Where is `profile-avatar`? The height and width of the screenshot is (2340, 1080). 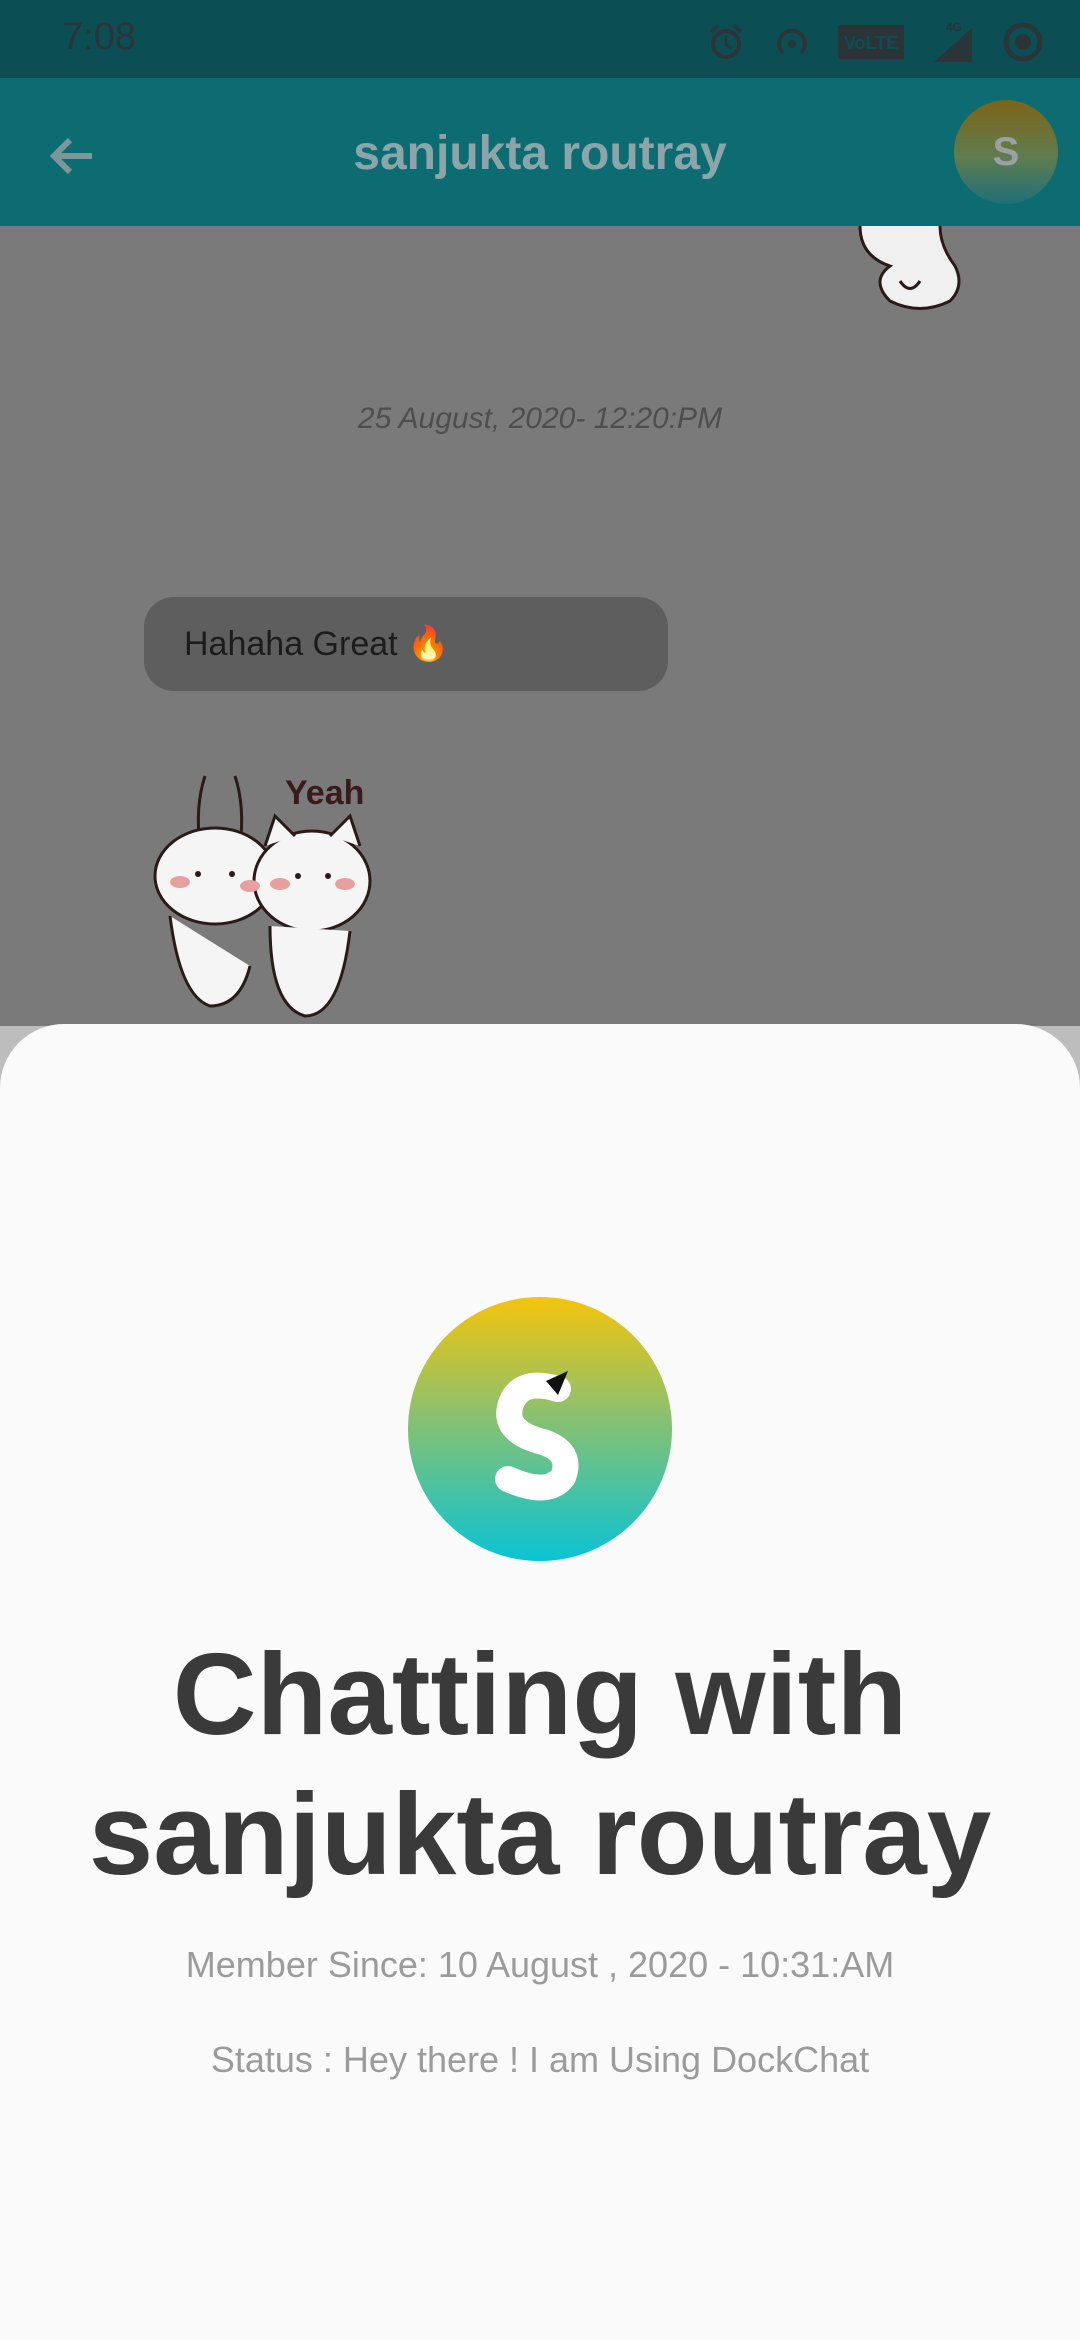 profile-avatar is located at coordinates (540, 1429).